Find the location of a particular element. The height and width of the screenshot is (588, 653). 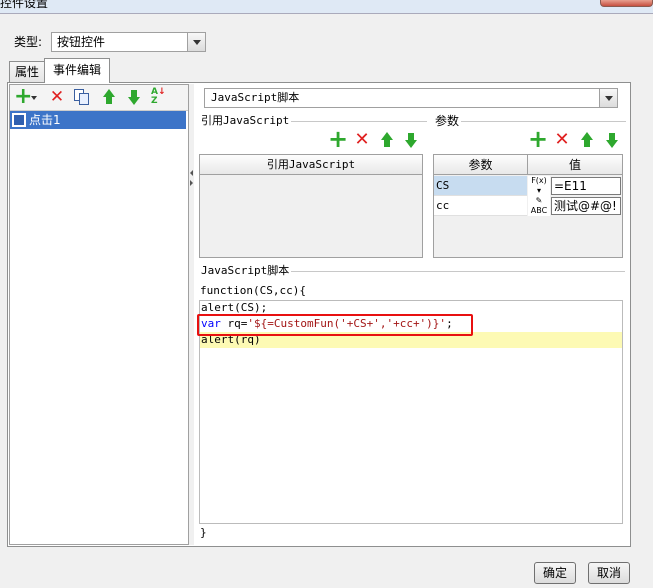

ref-js-column-header: 引用JavaScript is located at coordinates (311, 165).